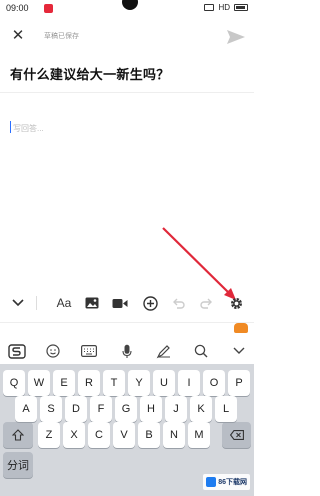 The image size is (320, 496). What do you see at coordinates (90, 74) in the screenshot?
I see `question-title: 有什么建议给大一新生吗？` at bounding box center [90, 74].